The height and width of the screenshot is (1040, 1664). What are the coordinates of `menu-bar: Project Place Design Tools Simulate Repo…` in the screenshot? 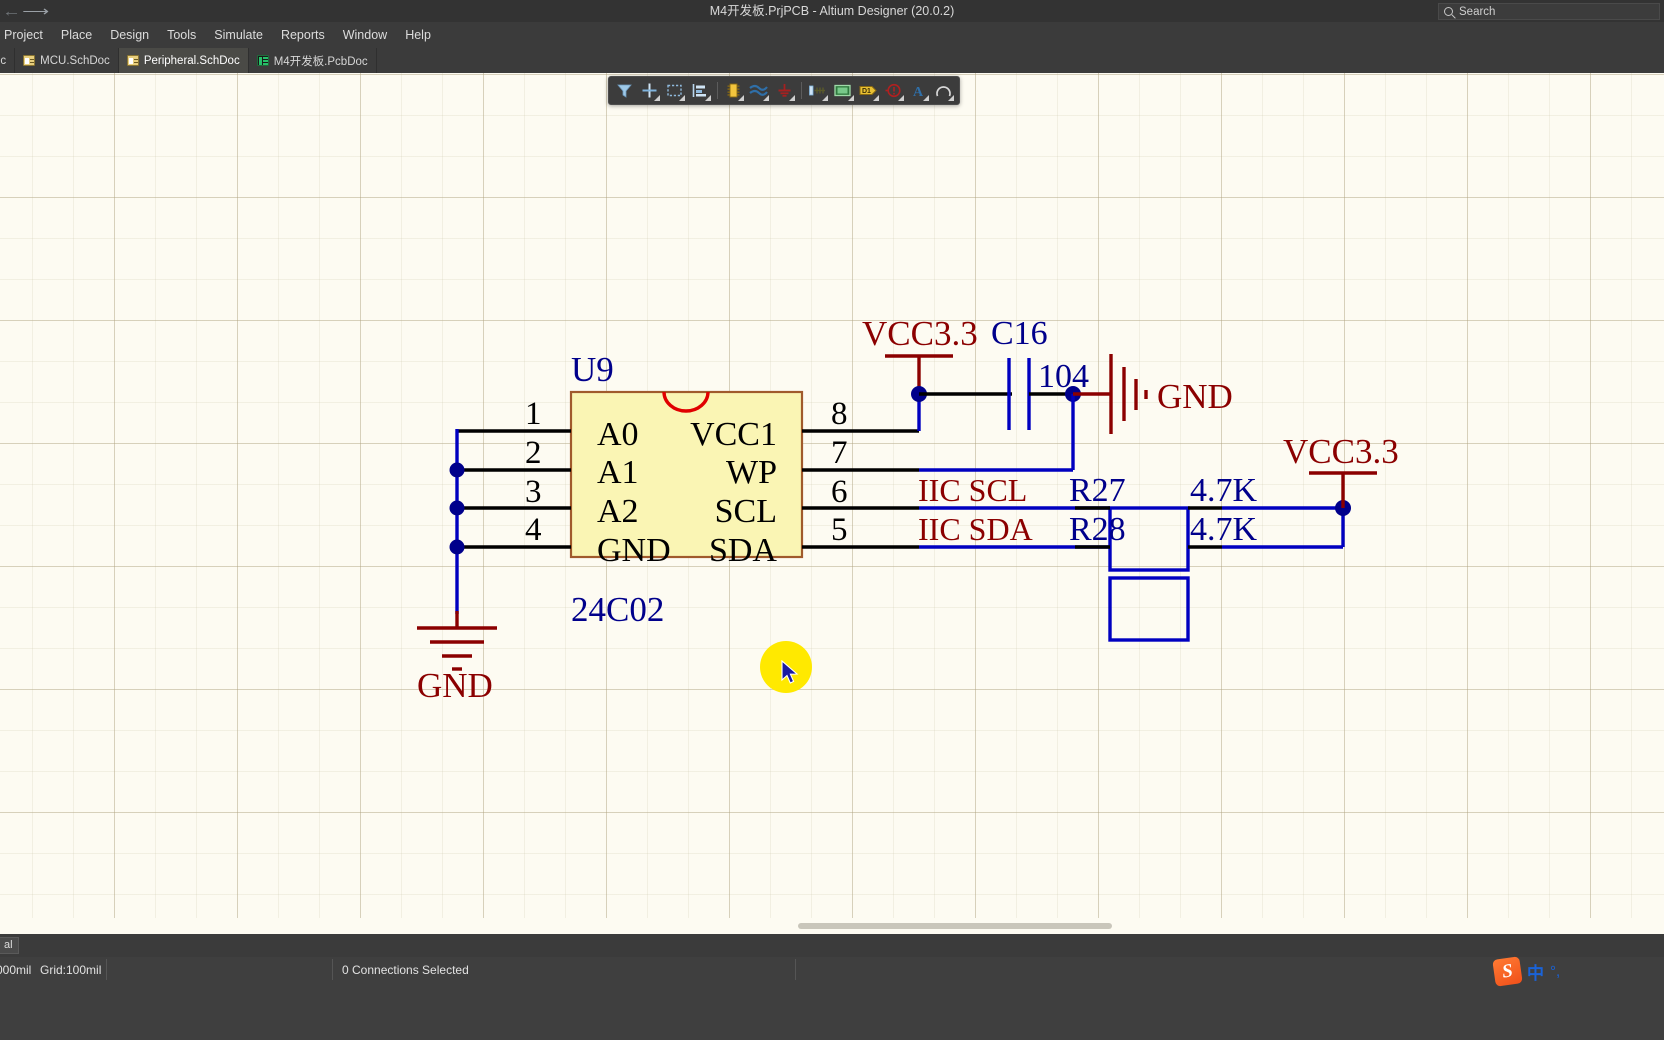 It's located at (832, 35).